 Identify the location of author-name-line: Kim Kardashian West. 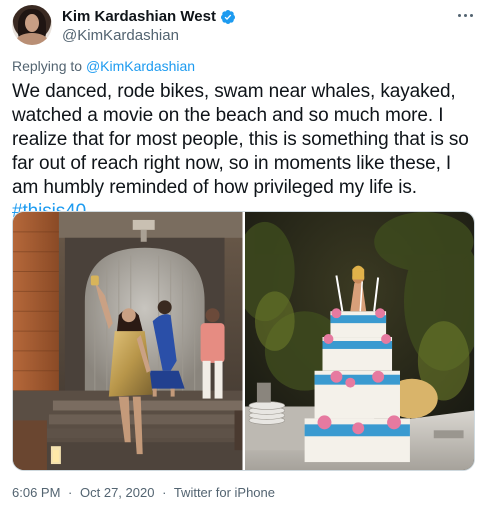
(149, 16).